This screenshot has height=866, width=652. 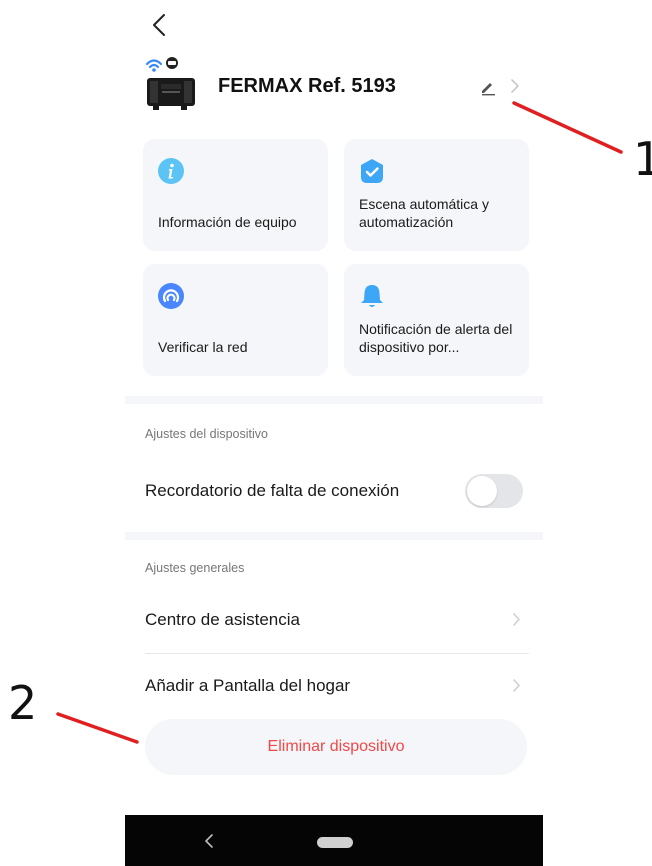 What do you see at coordinates (337, 620) in the screenshot?
I see `help-center-row: Centro de asistencia` at bounding box center [337, 620].